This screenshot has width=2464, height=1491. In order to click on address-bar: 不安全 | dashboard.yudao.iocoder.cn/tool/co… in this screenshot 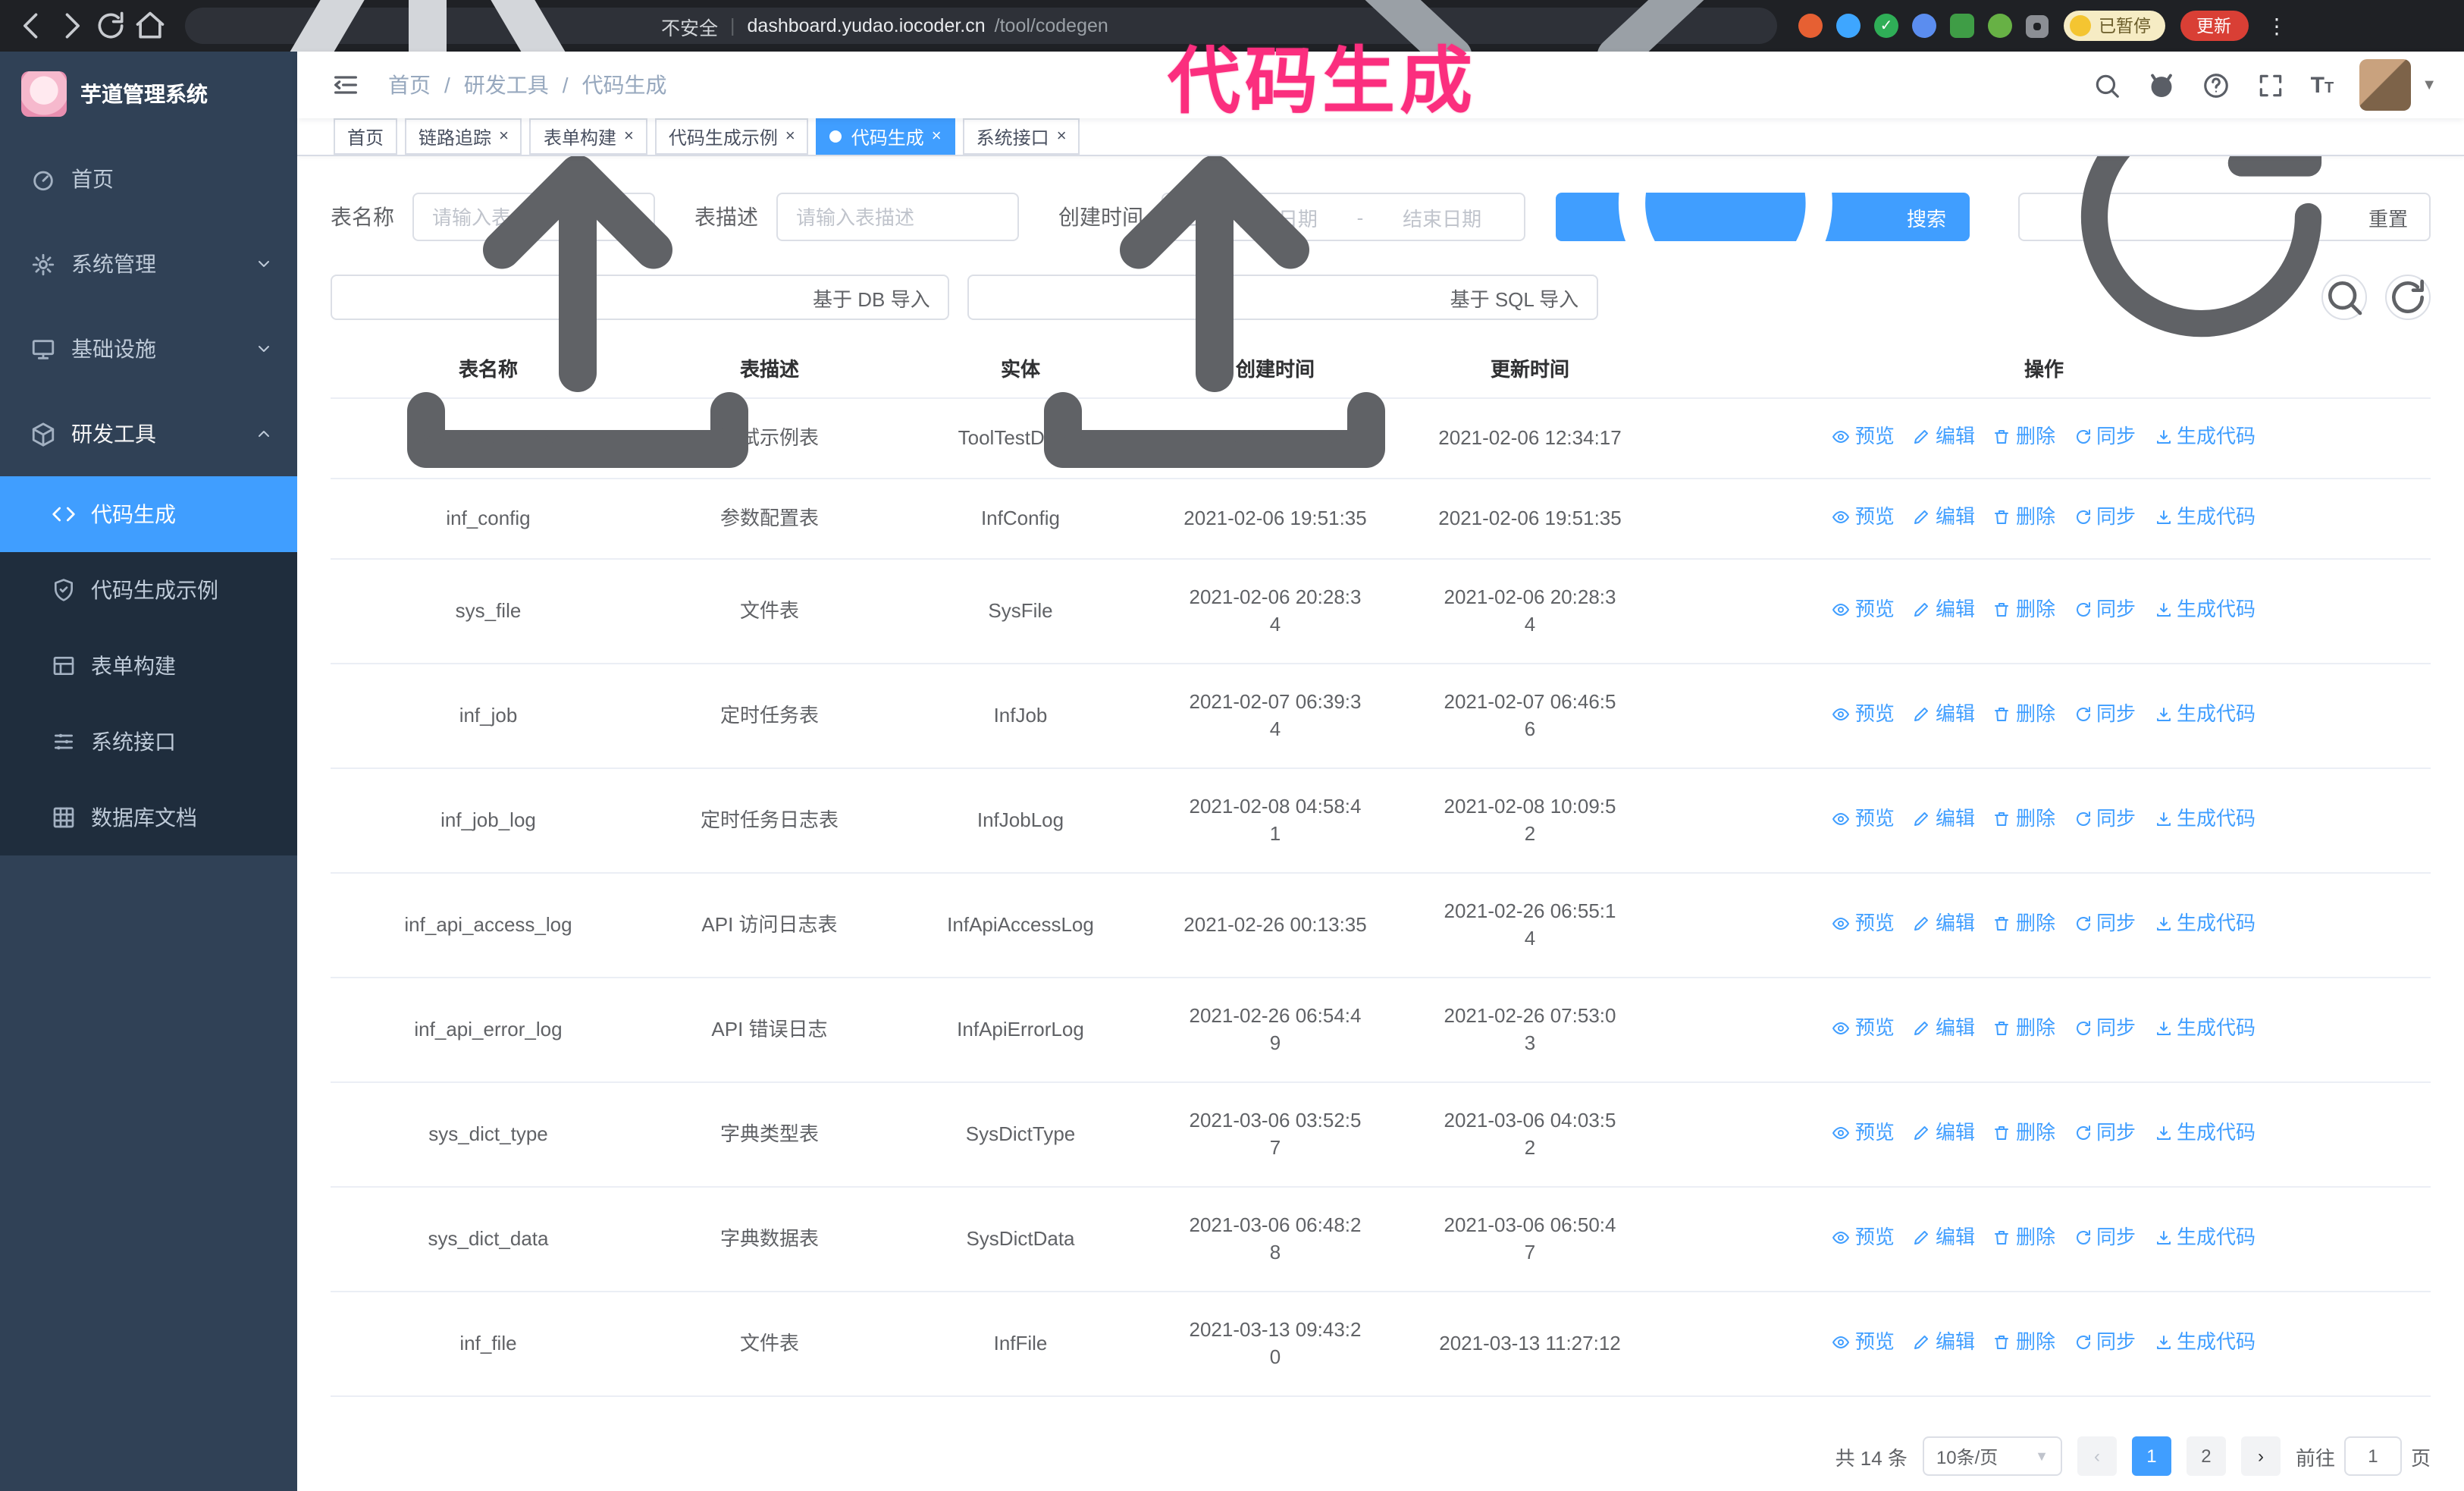, I will do `click(981, 98)`.